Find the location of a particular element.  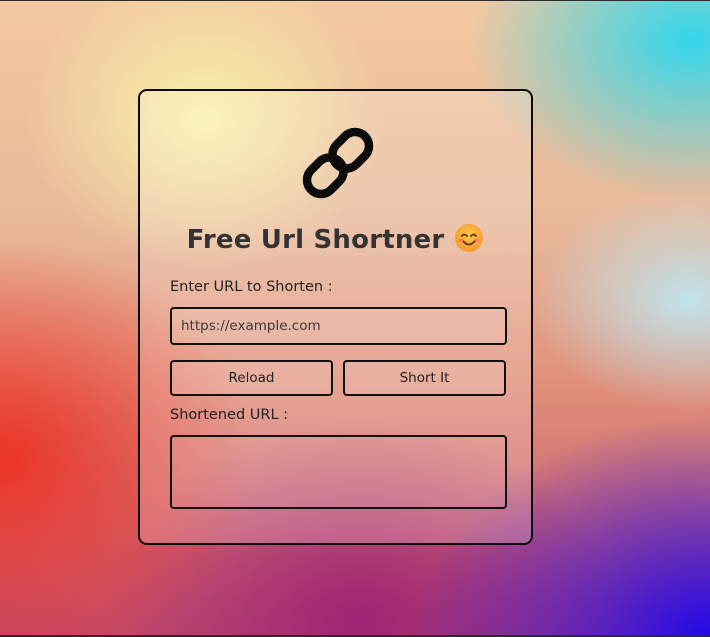

shortened-url-output is located at coordinates (338, 472).